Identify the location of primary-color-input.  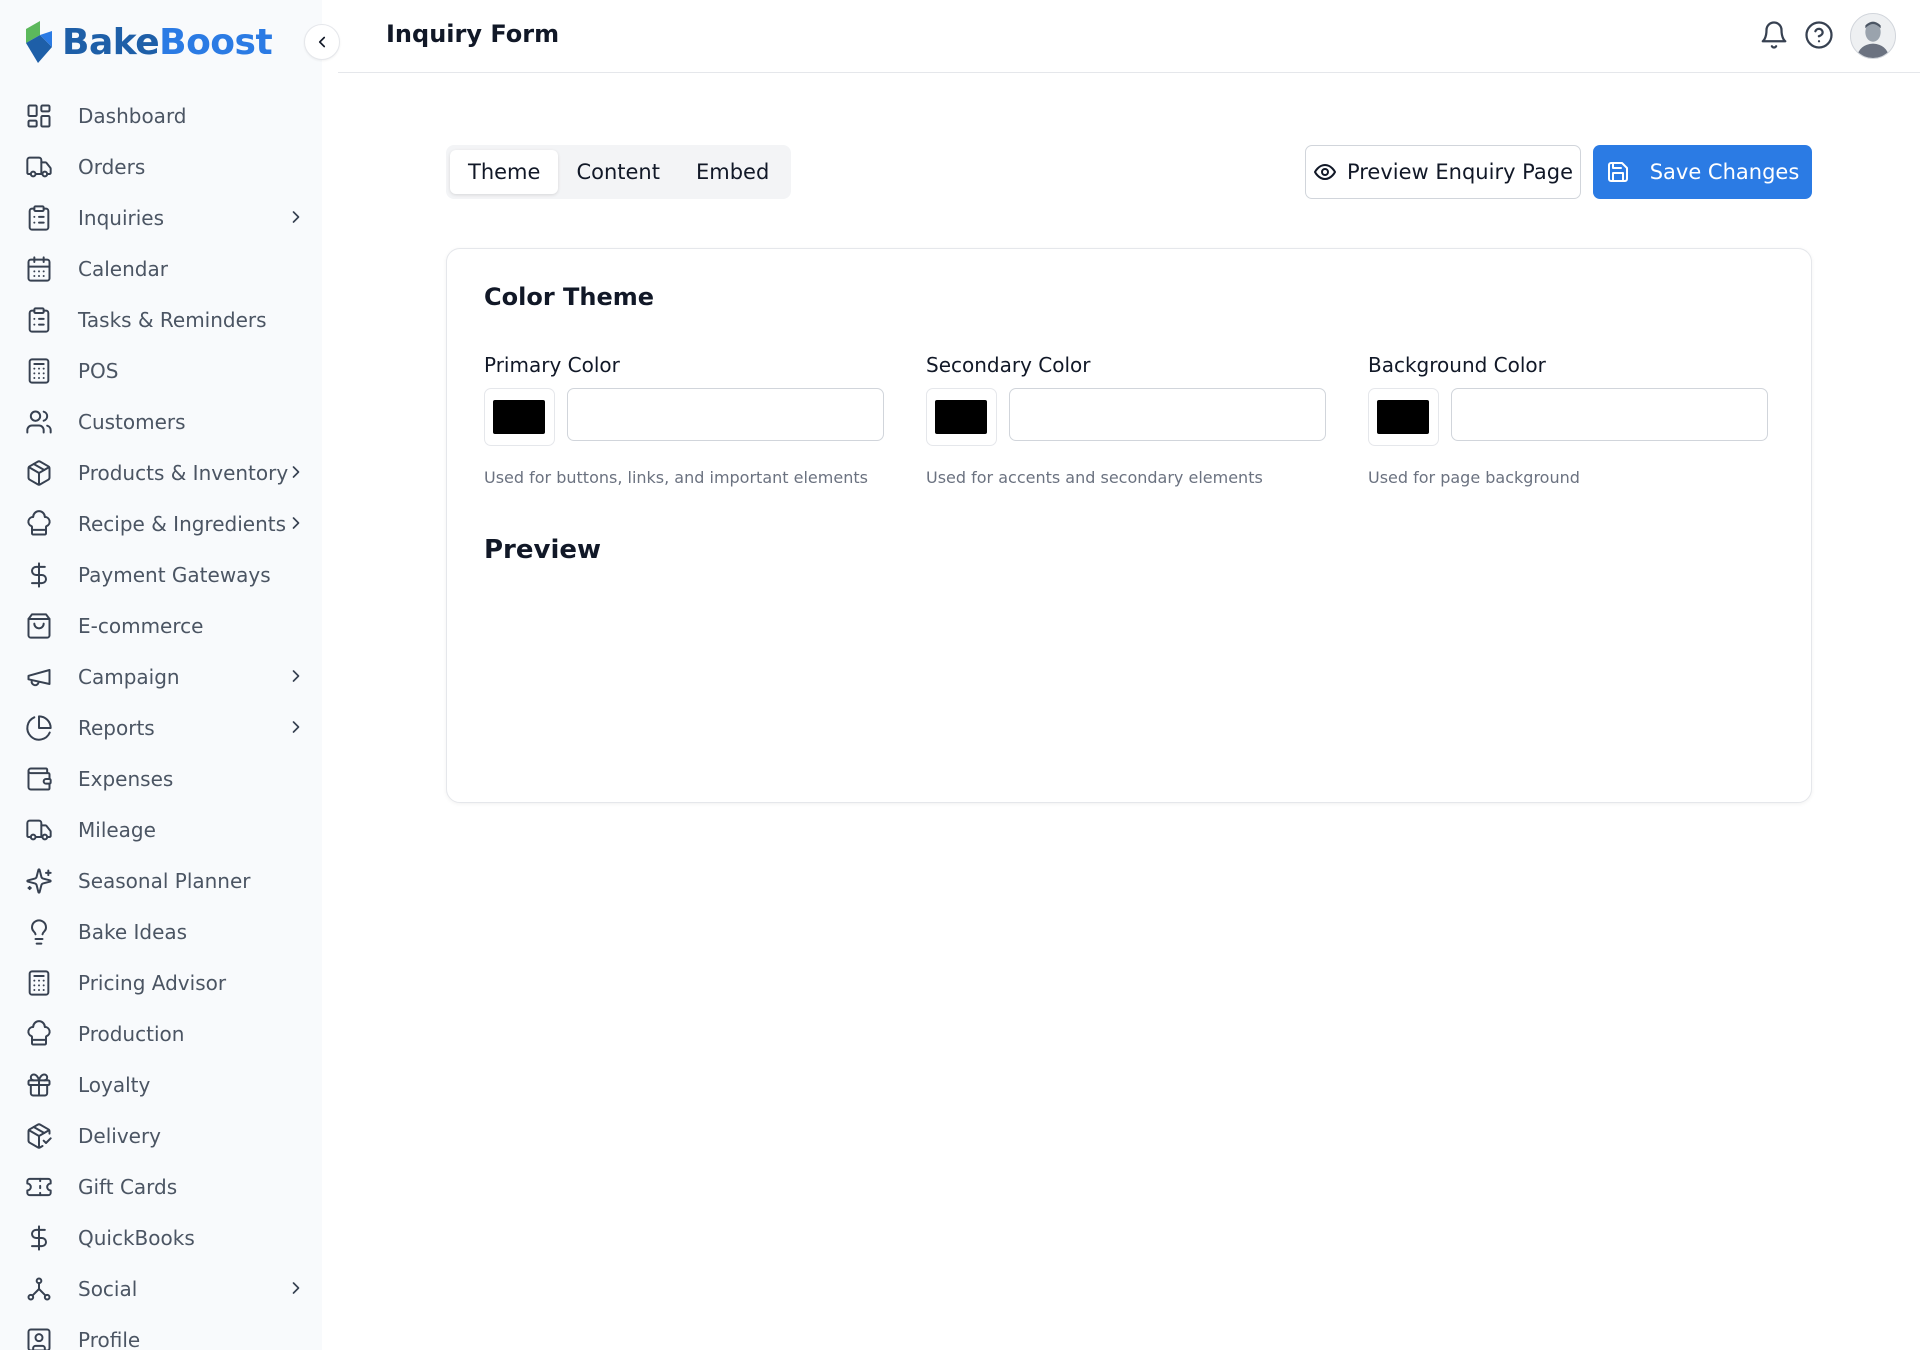
(725, 414).